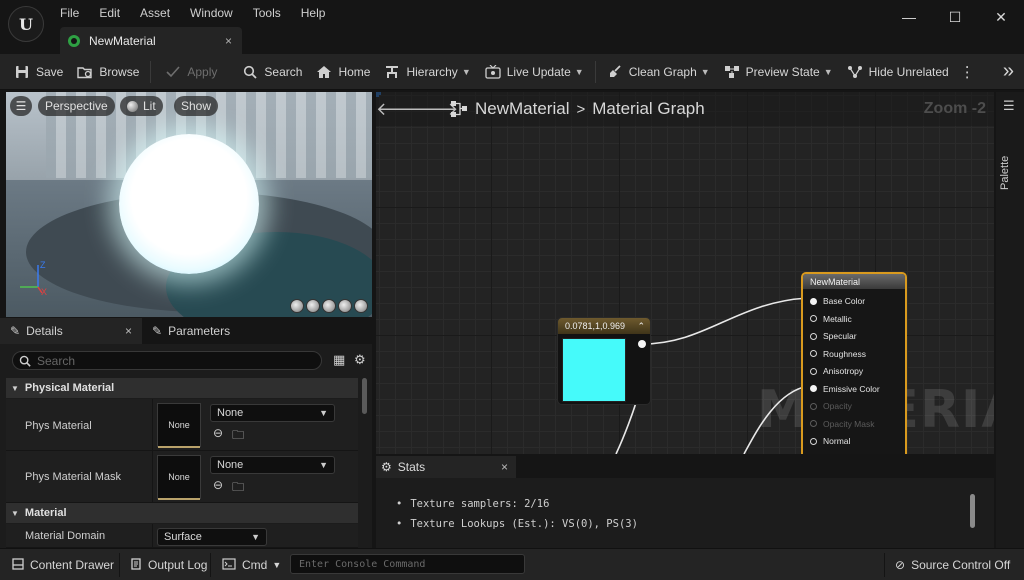 The width and height of the screenshot is (1024, 580). I want to click on preview-sphere-icon, so click(313, 306).